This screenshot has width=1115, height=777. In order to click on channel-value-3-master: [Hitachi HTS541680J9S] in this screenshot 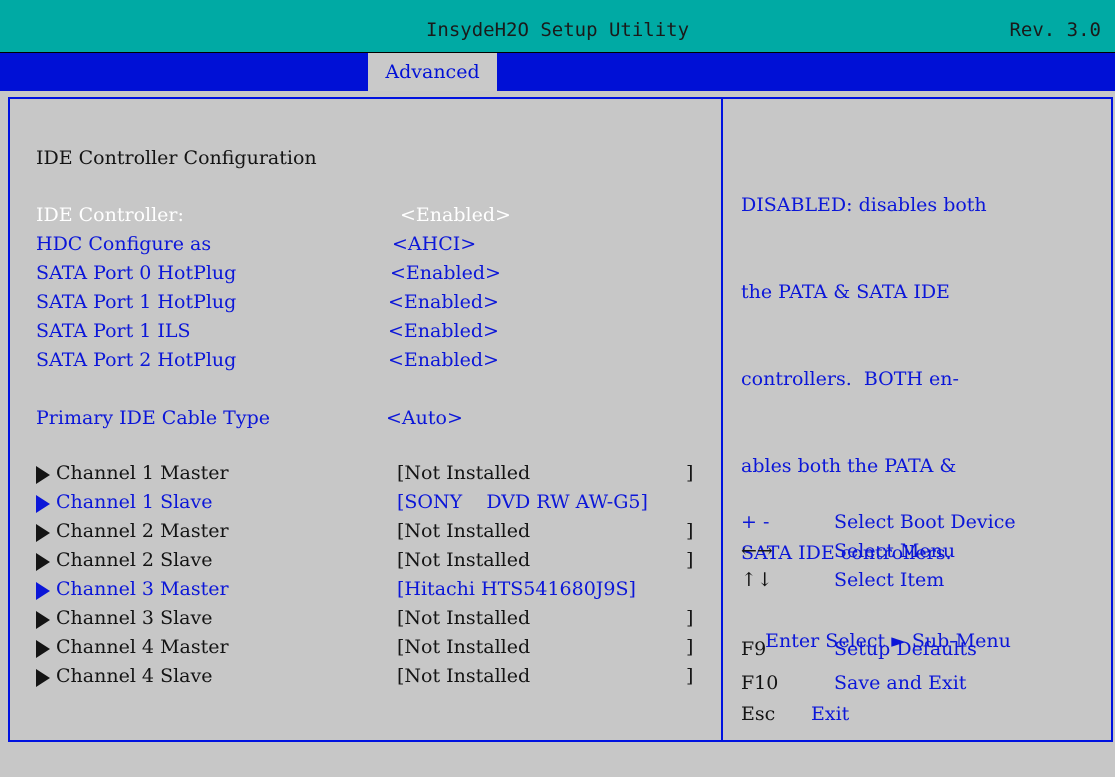, I will do `click(516, 589)`.